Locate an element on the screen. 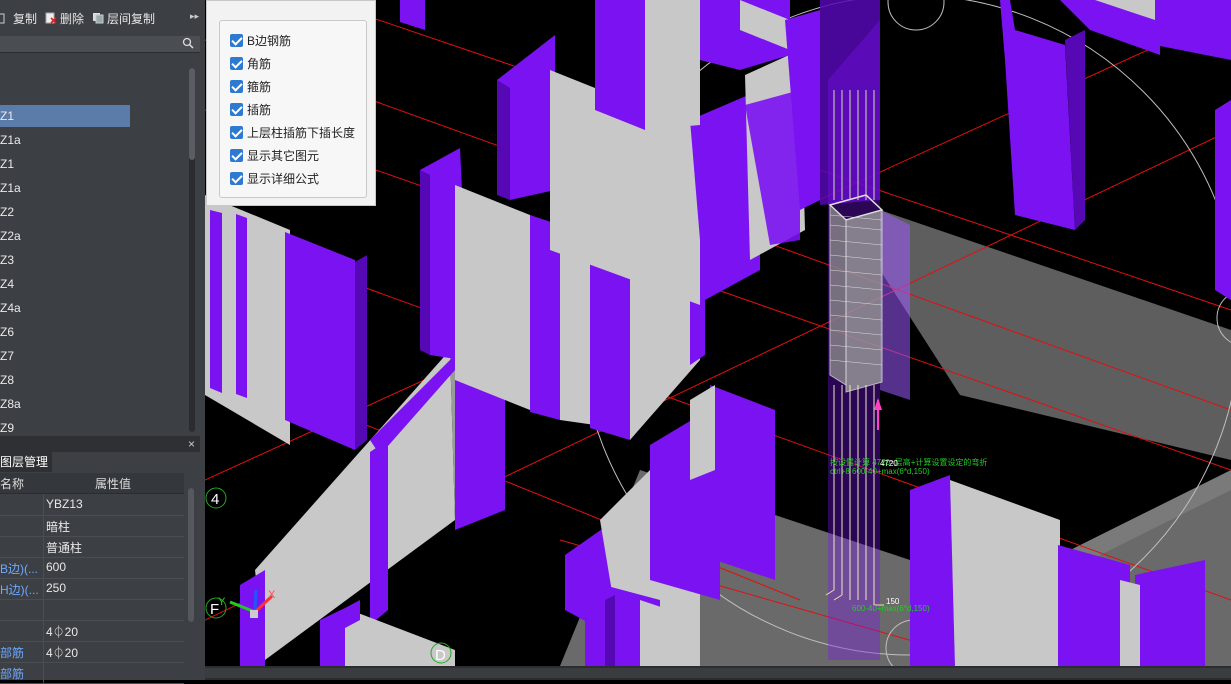  option-stirrup: 箍筋 is located at coordinates (250, 86).